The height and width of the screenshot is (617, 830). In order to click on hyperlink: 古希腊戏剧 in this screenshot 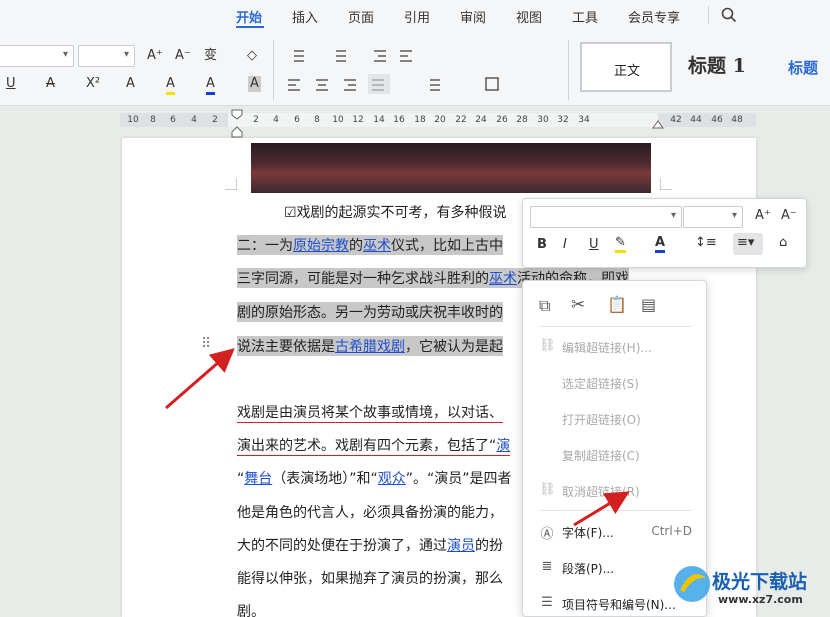, I will do `click(370, 347)`.